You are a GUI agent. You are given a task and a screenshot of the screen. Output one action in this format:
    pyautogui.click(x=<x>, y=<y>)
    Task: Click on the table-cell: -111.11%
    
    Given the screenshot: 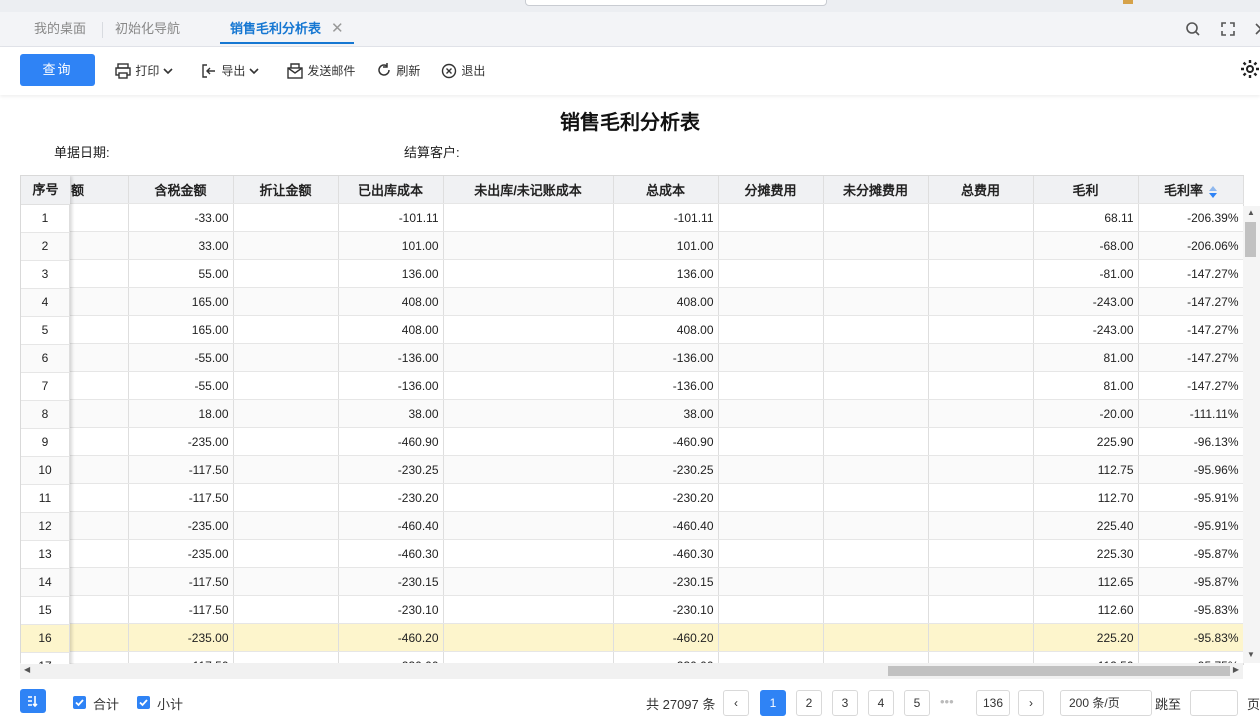 What is the action you would take?
    pyautogui.click(x=1191, y=413)
    